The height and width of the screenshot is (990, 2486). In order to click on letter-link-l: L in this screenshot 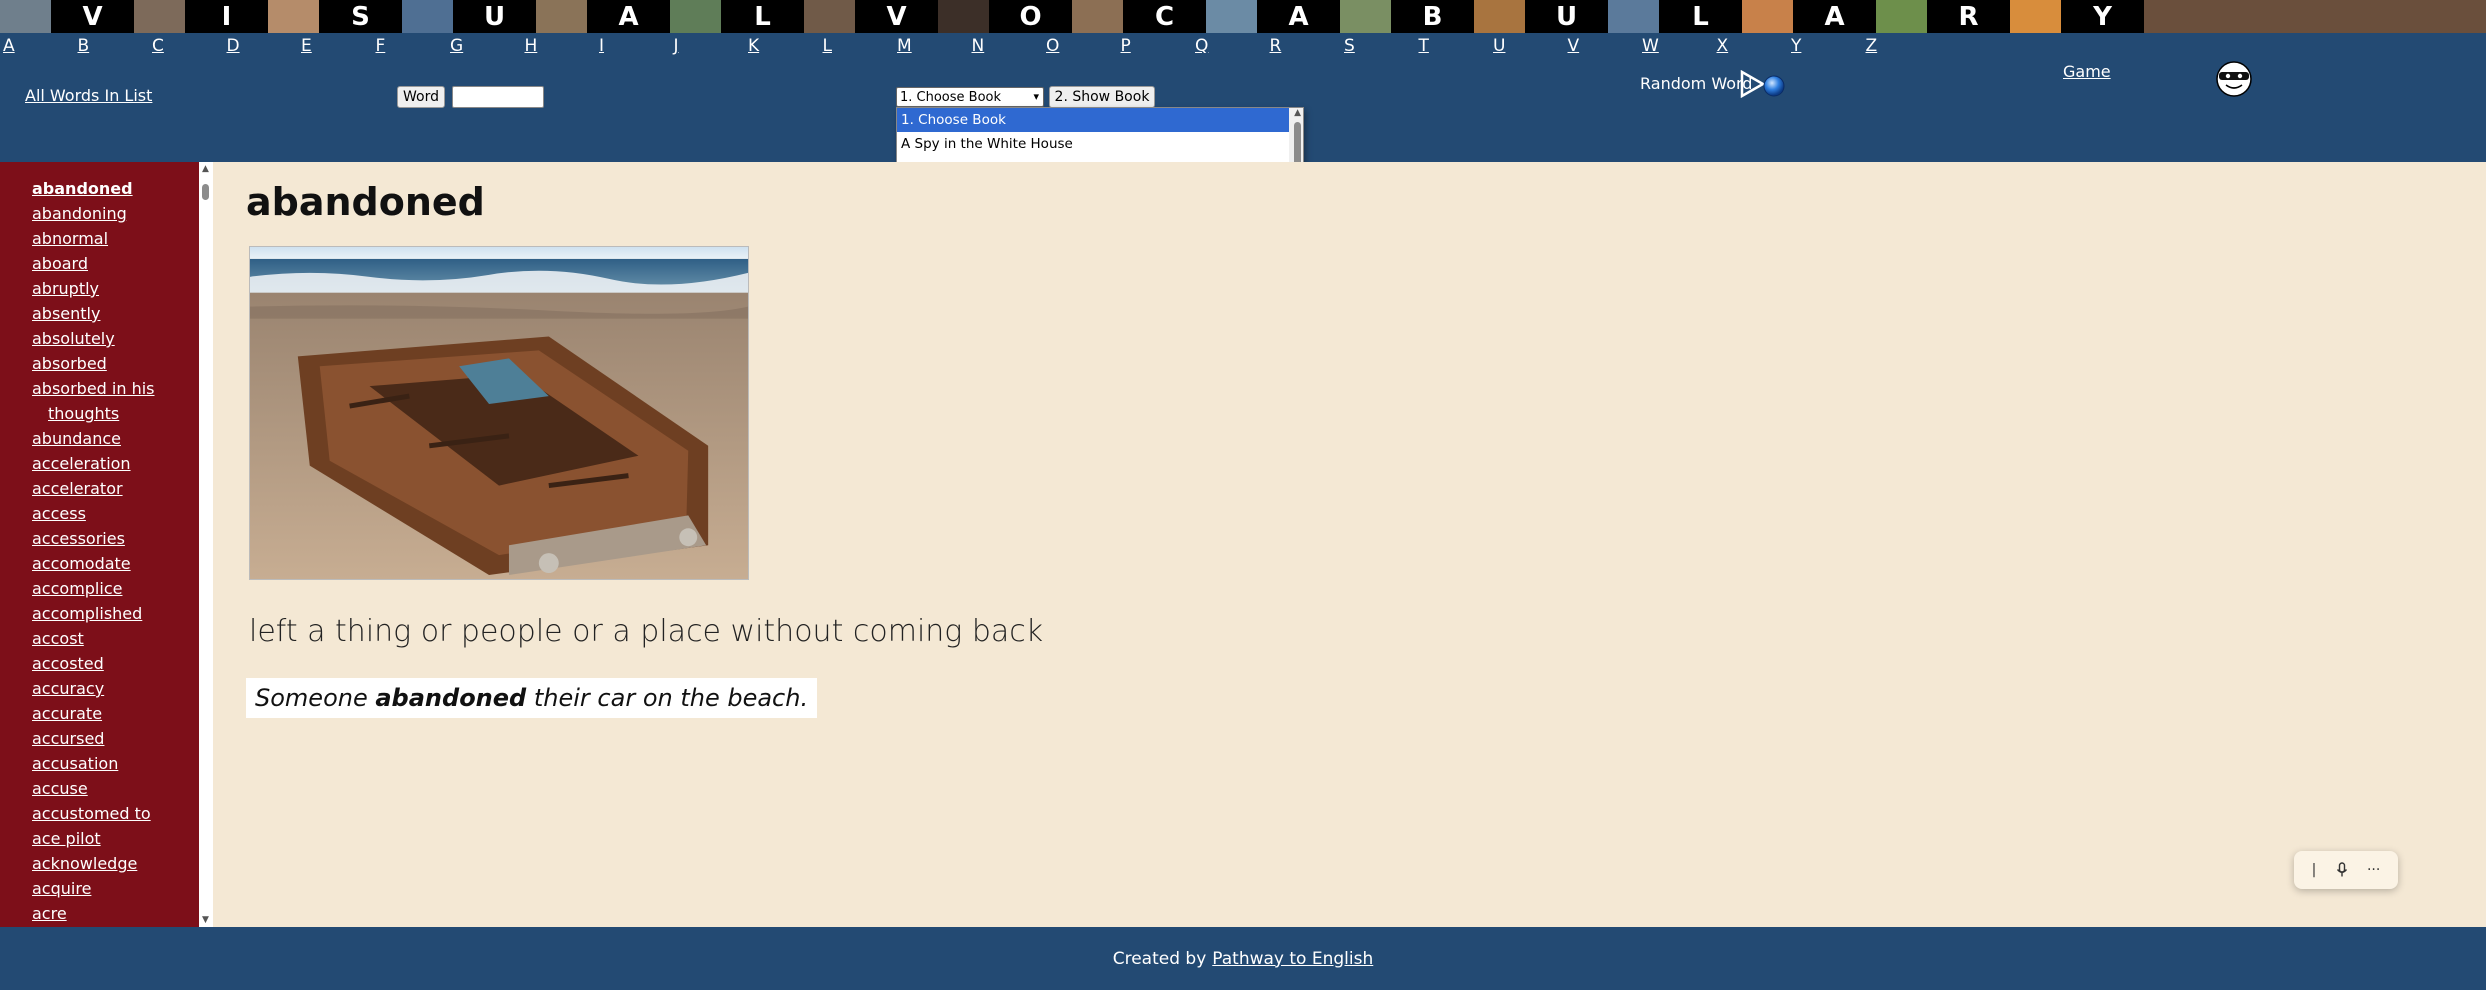, I will do `click(827, 46)`.